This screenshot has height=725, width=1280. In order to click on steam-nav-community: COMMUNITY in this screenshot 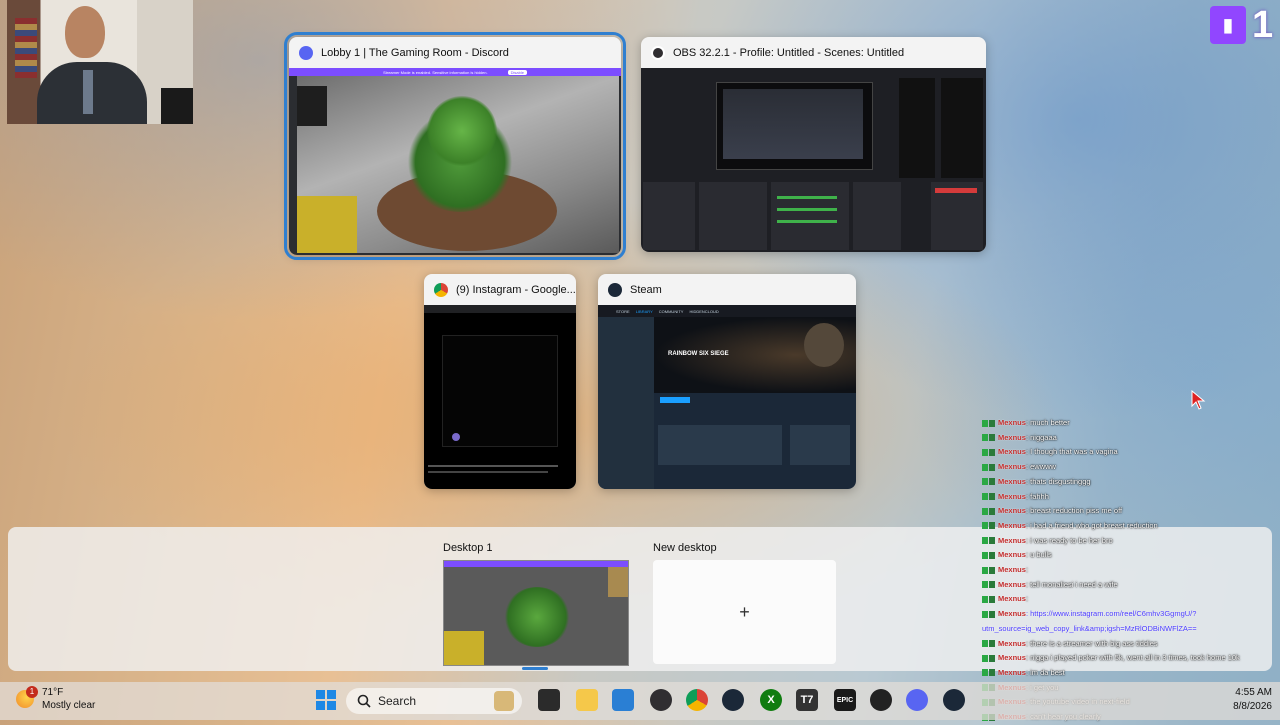, I will do `click(671, 311)`.